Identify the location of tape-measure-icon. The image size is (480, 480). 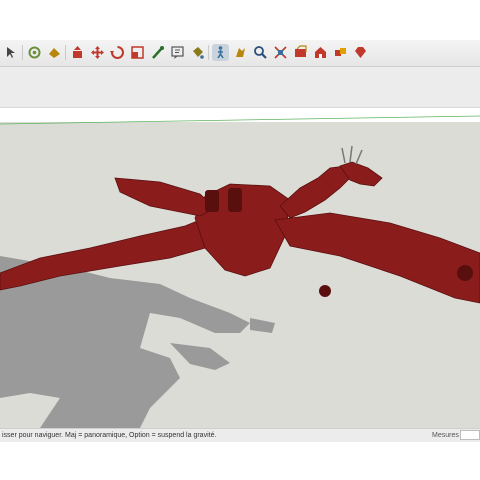
(158, 52).